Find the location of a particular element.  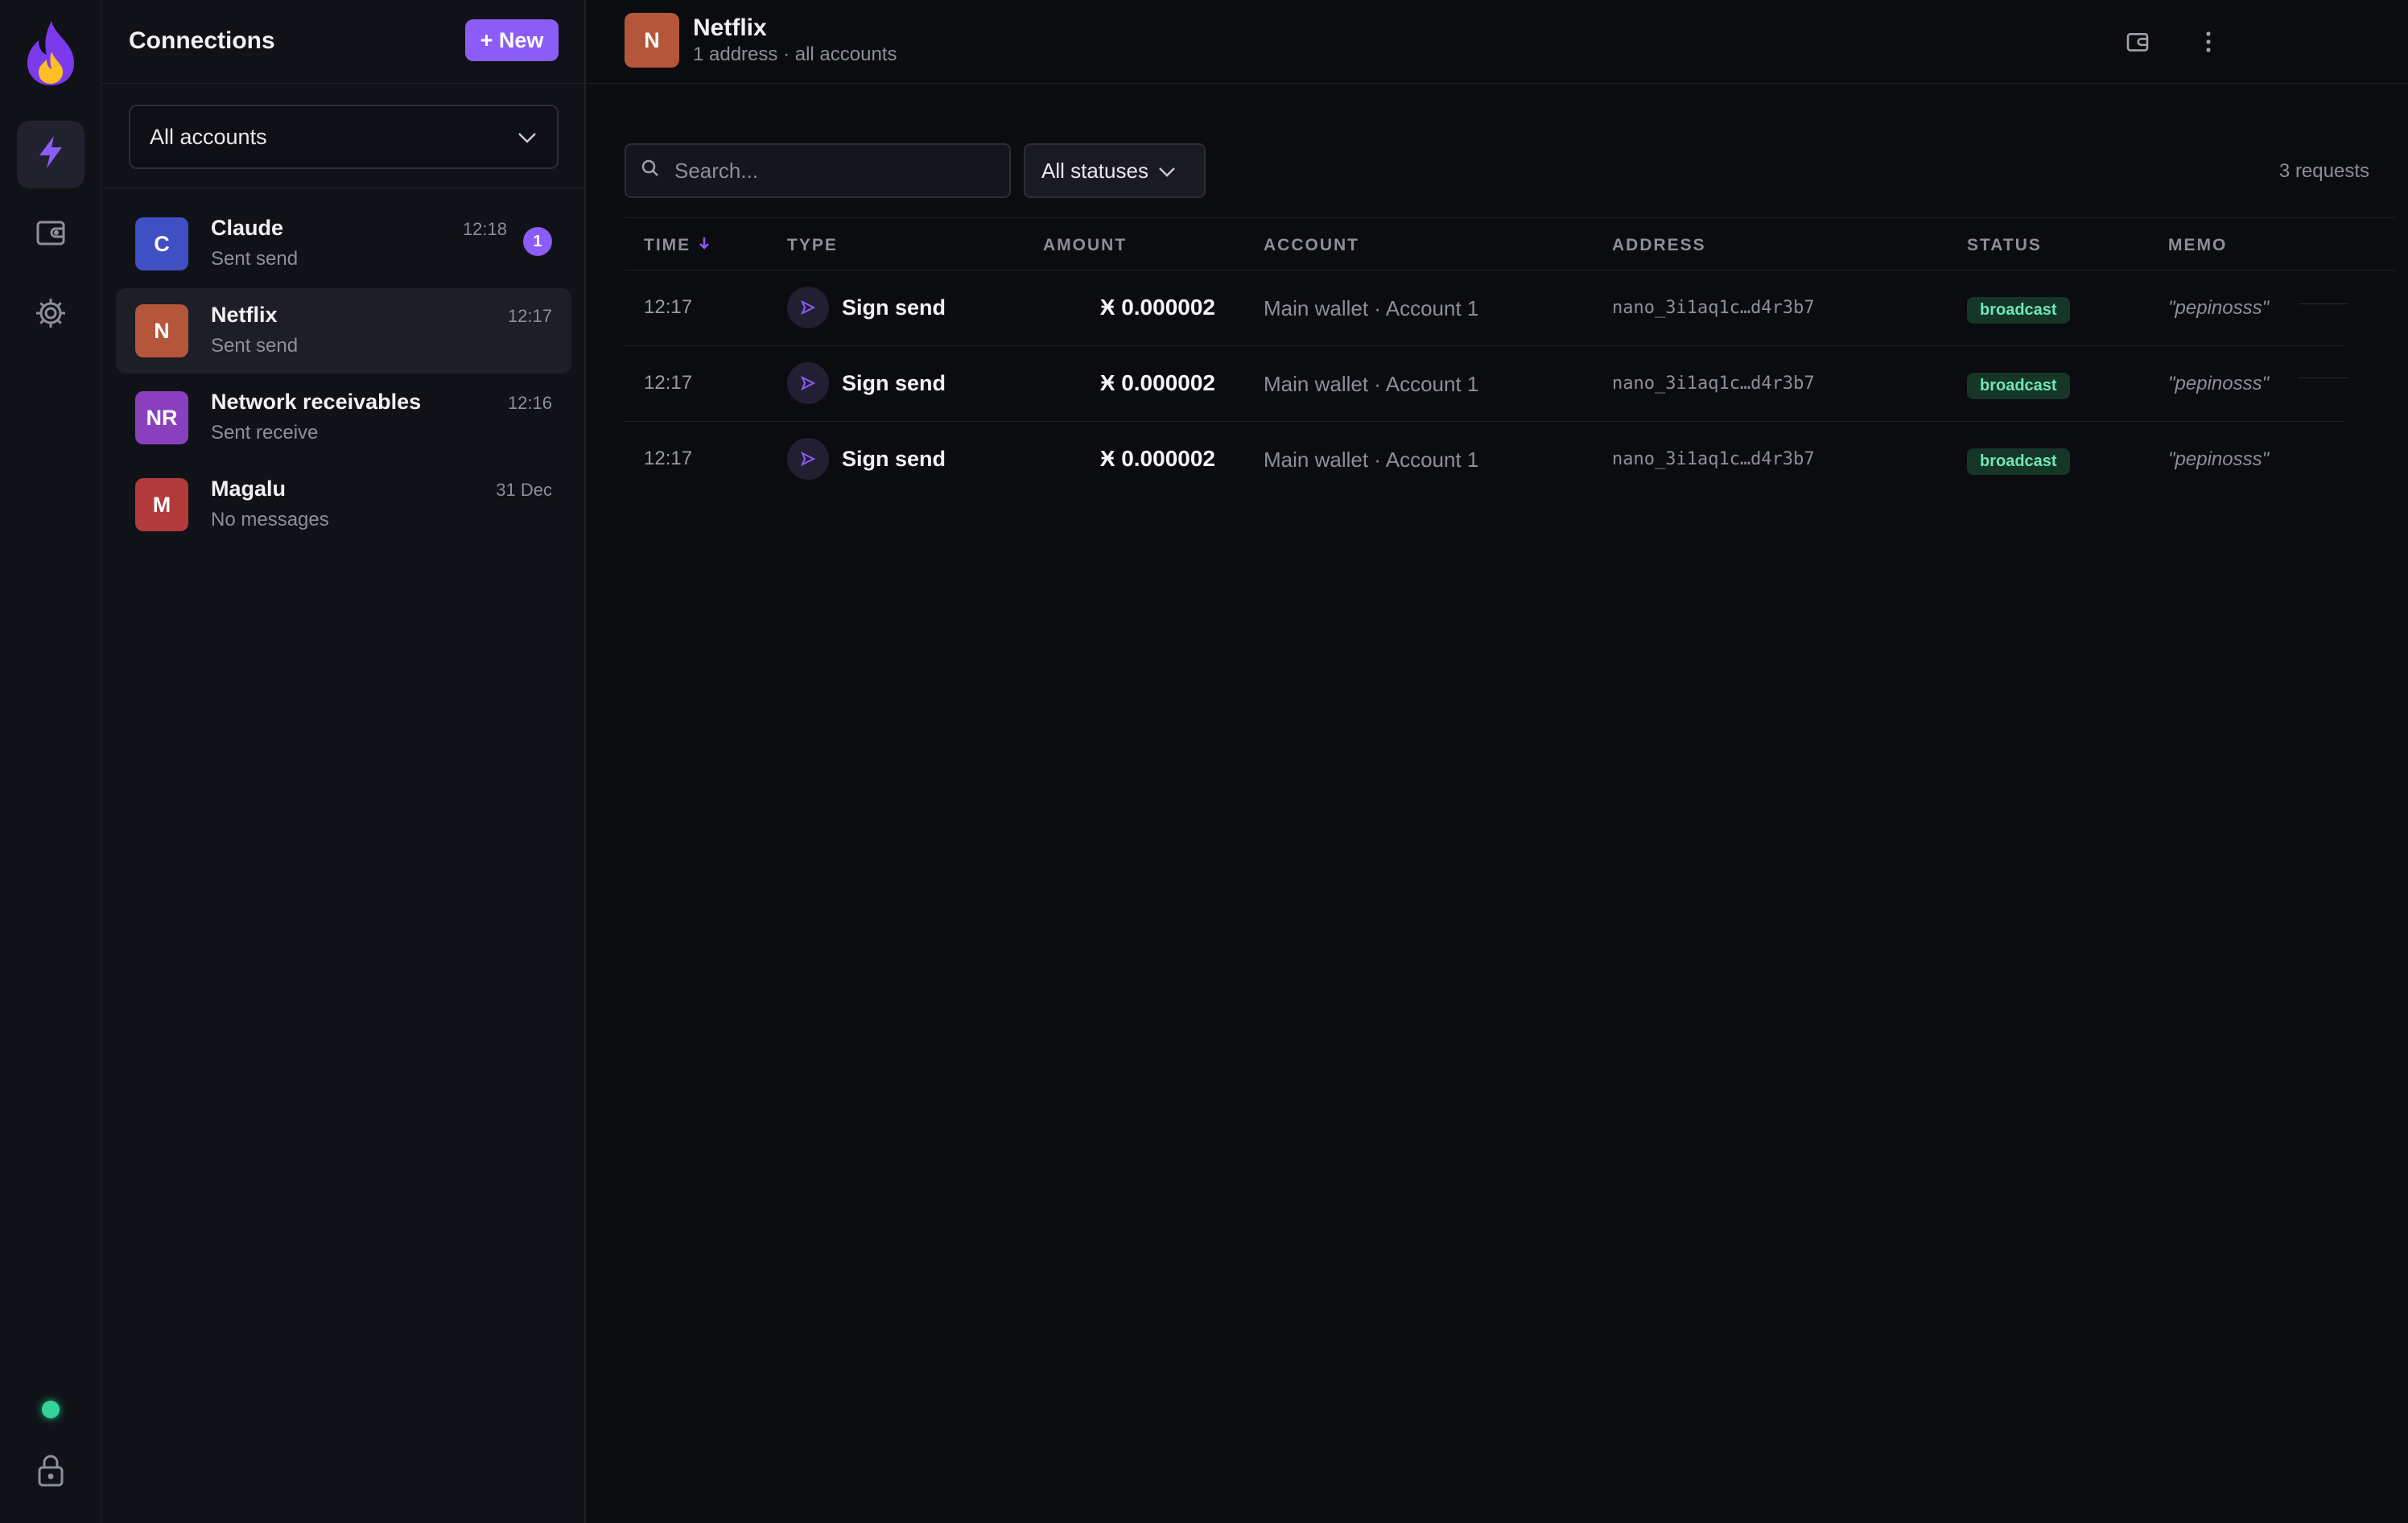

avatar: NR is located at coordinates (161, 417).